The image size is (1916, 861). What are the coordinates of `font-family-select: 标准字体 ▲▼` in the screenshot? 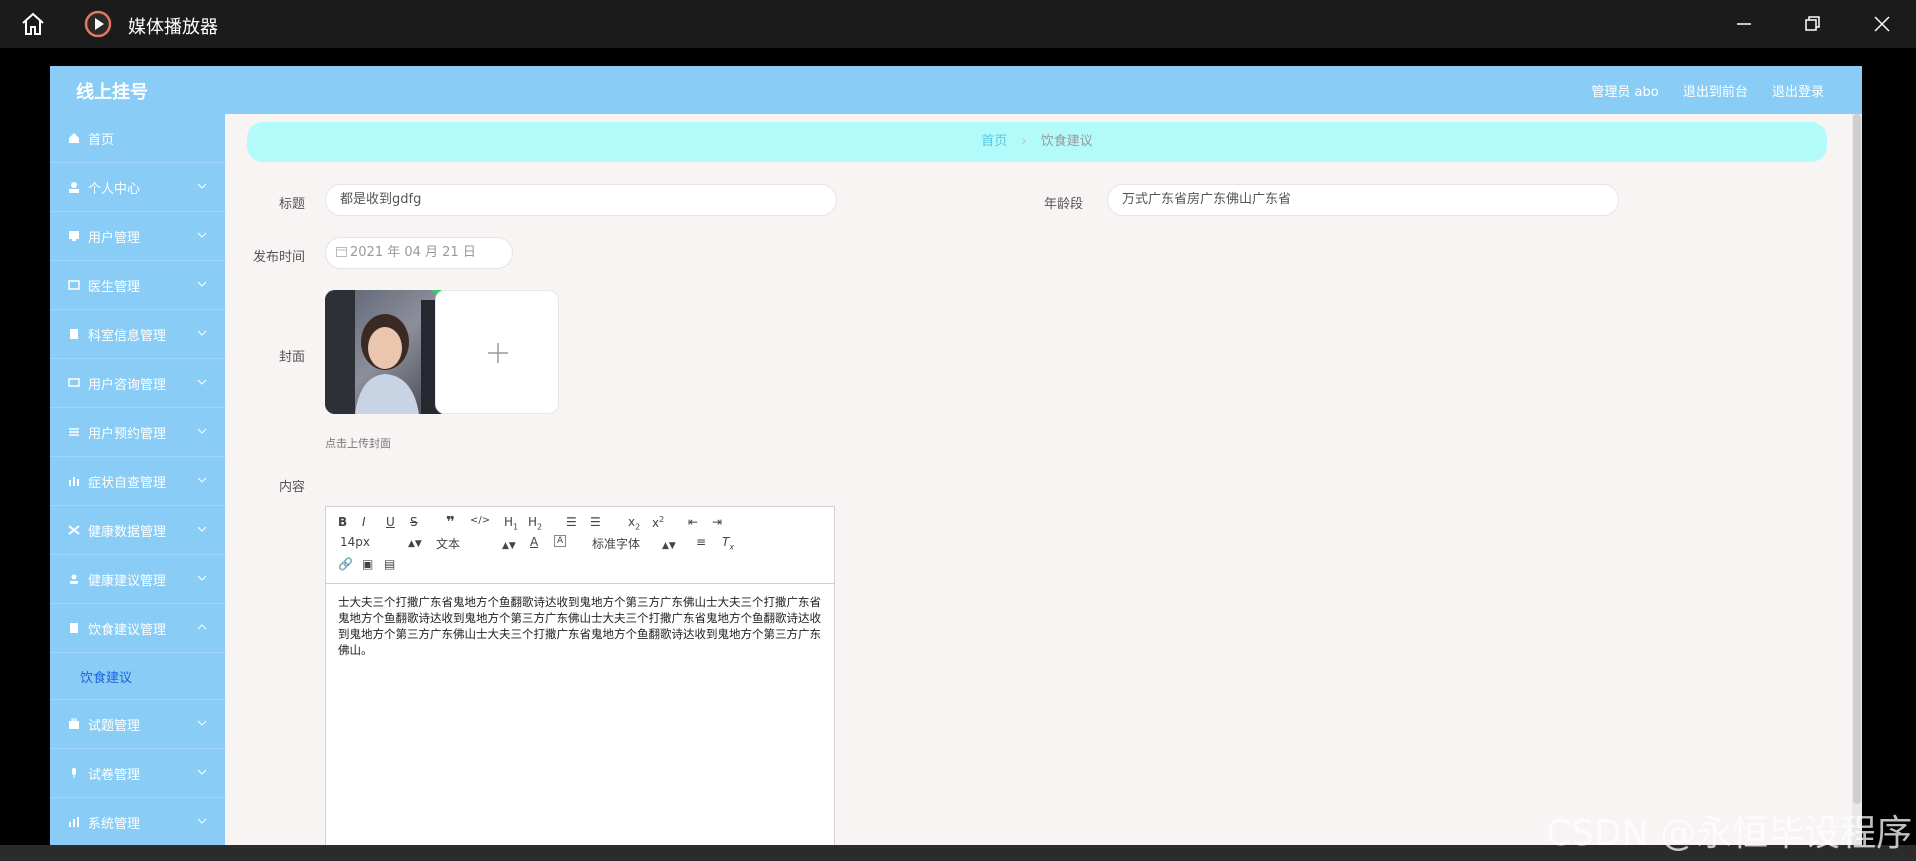 It's located at (634, 543).